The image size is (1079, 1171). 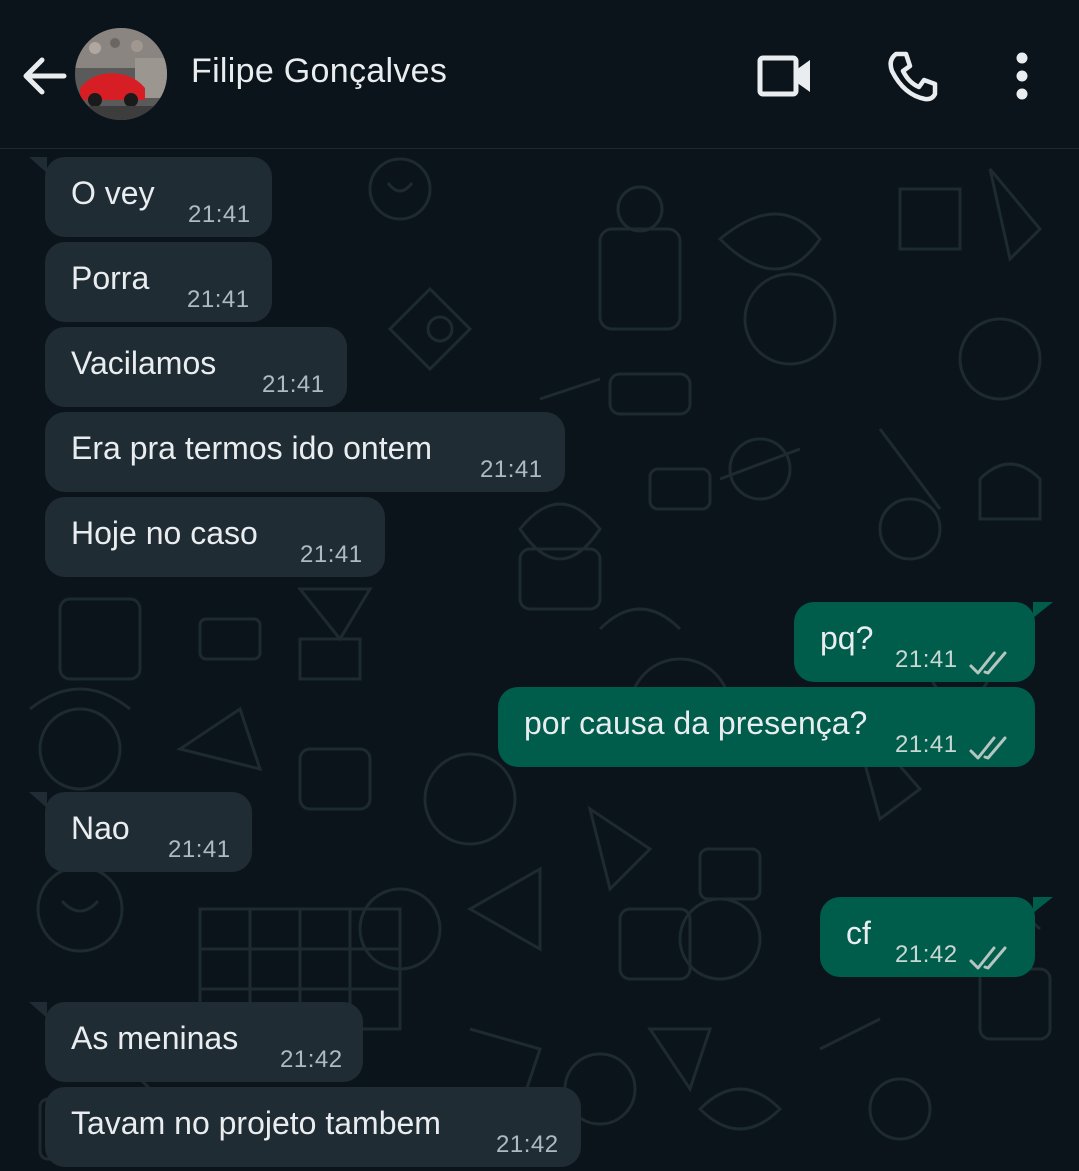 I want to click on incoming-message: Vacilamos 21:41, so click(x=196, y=367).